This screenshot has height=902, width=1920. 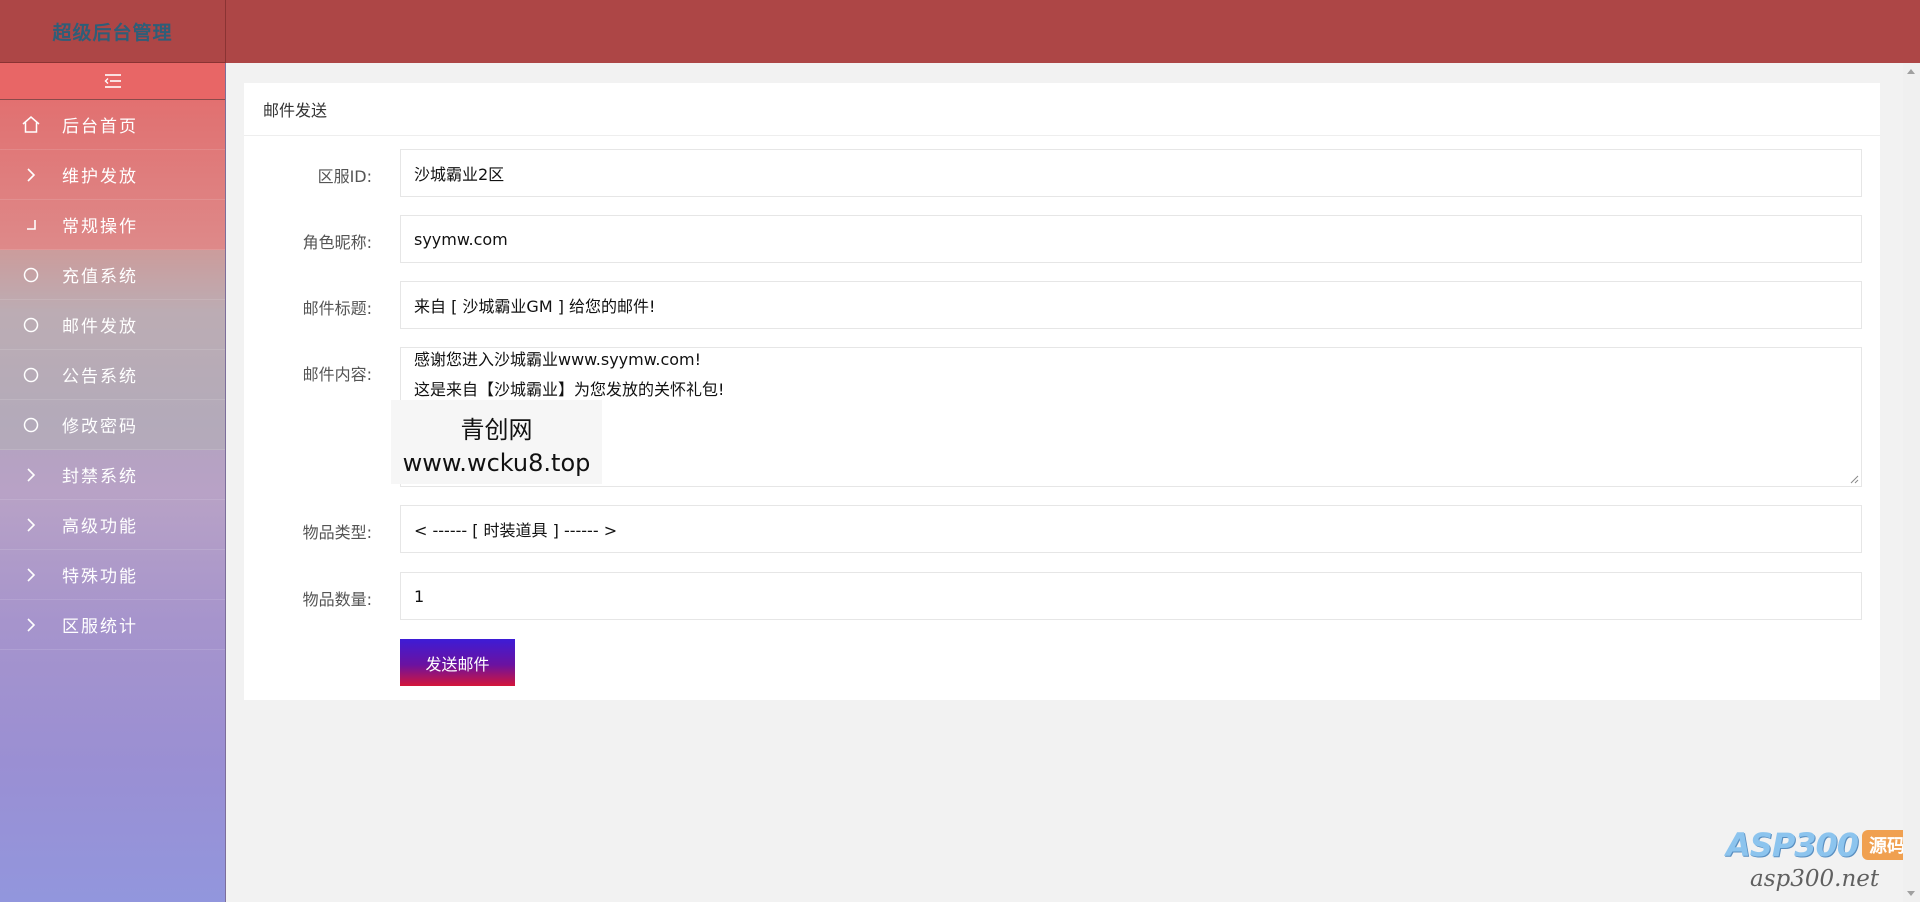 I want to click on sidebar-item-label: 后台首页, so click(x=100, y=127).